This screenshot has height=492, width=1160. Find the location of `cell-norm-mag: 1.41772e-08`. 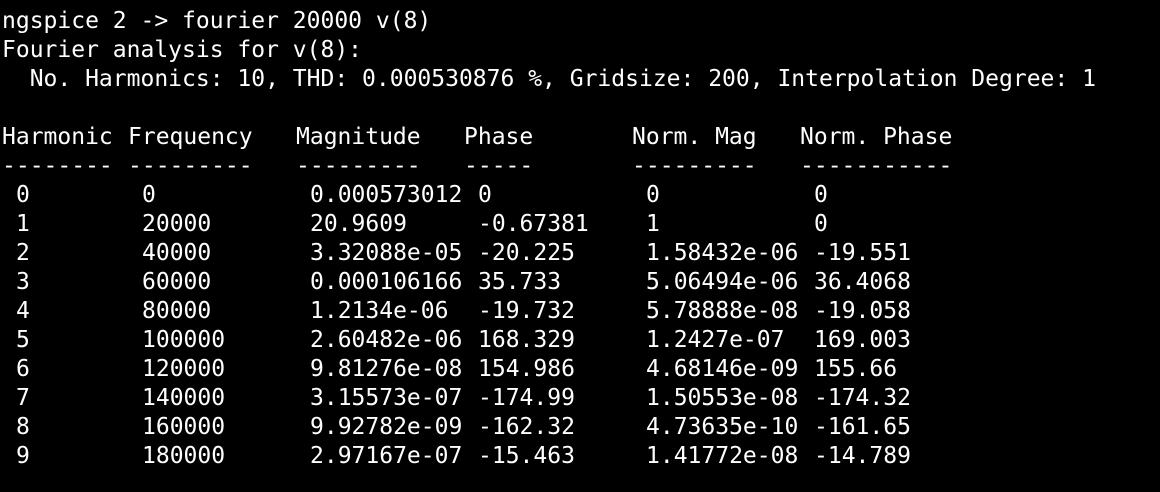

cell-norm-mag: 1.41772e-08 is located at coordinates (722, 456).